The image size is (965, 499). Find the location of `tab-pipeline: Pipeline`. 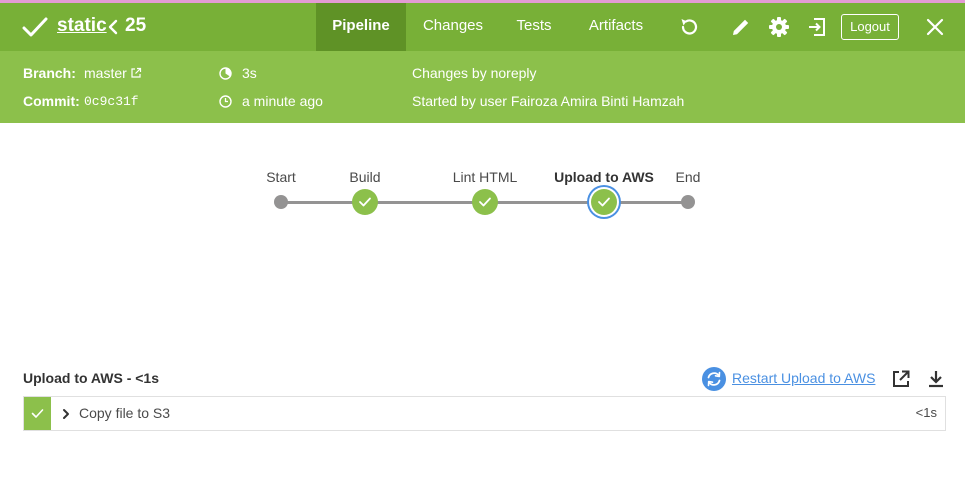

tab-pipeline: Pipeline is located at coordinates (361, 27).